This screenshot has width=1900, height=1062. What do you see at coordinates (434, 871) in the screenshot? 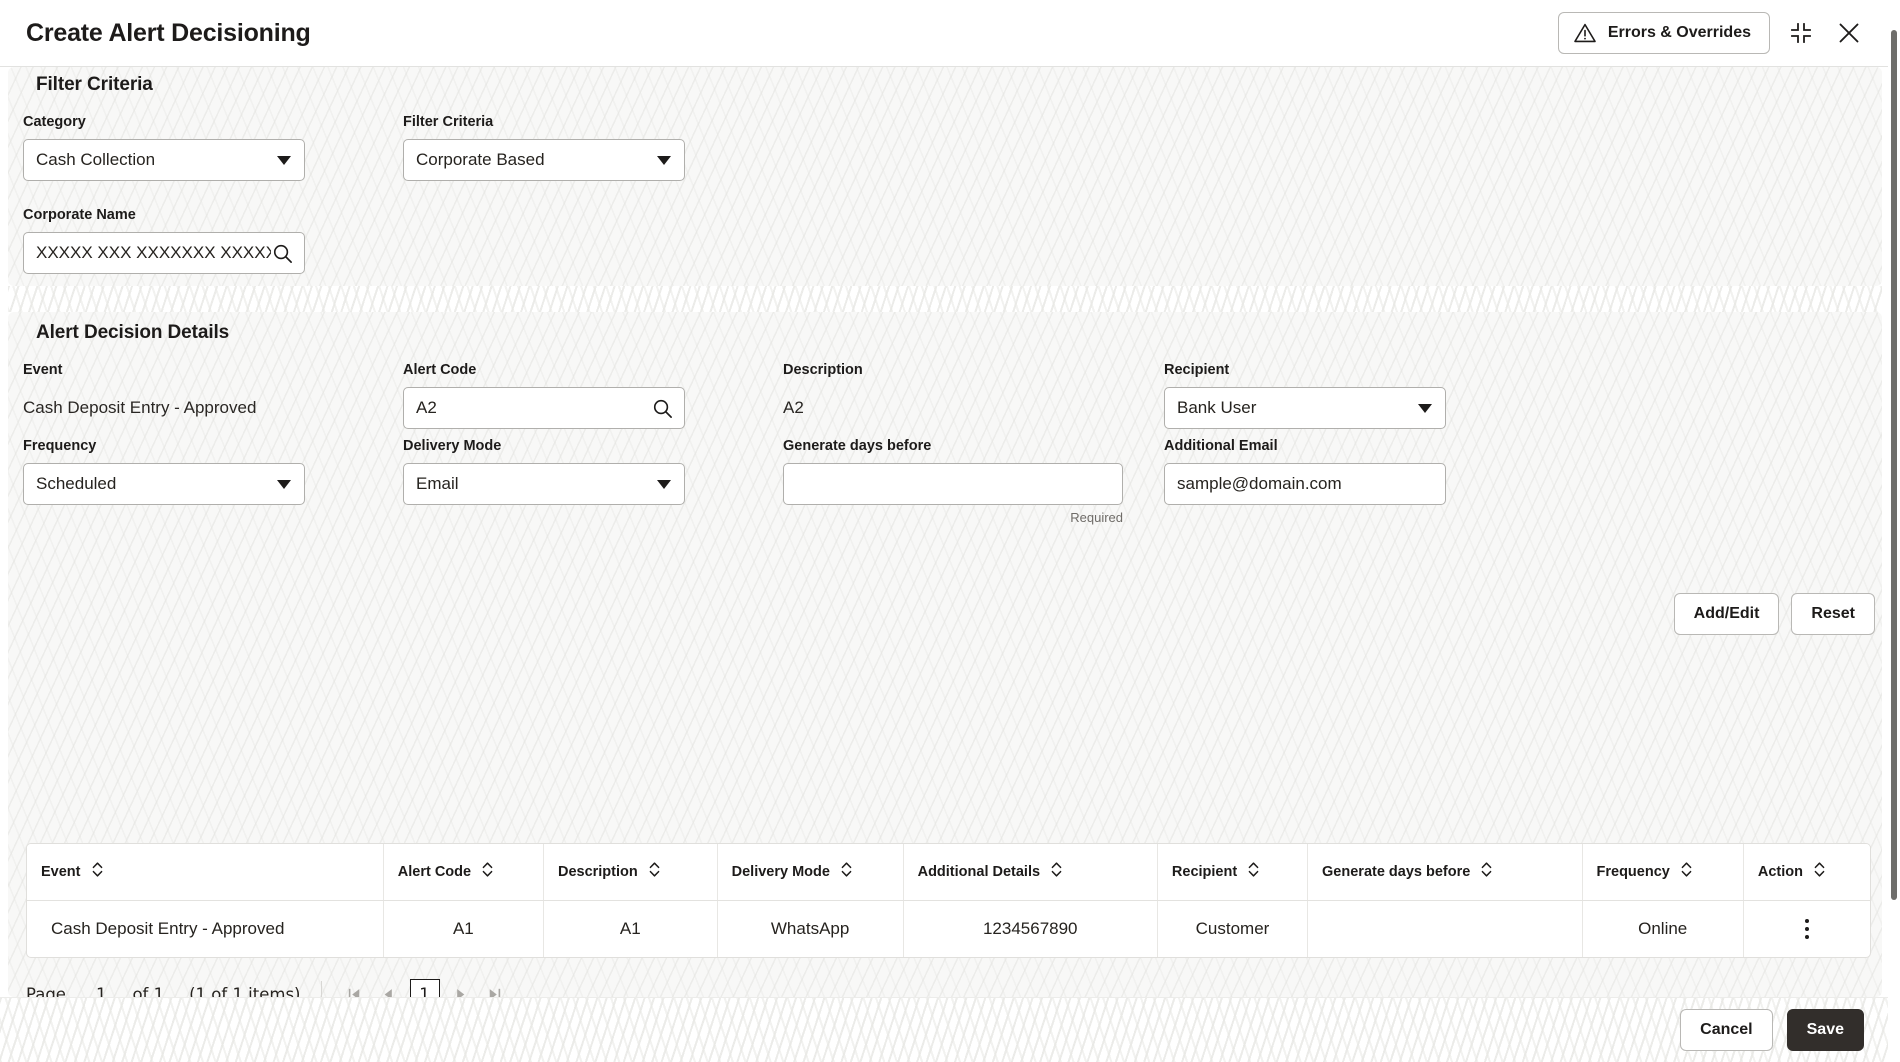
I see `column-label: Alert Code` at bounding box center [434, 871].